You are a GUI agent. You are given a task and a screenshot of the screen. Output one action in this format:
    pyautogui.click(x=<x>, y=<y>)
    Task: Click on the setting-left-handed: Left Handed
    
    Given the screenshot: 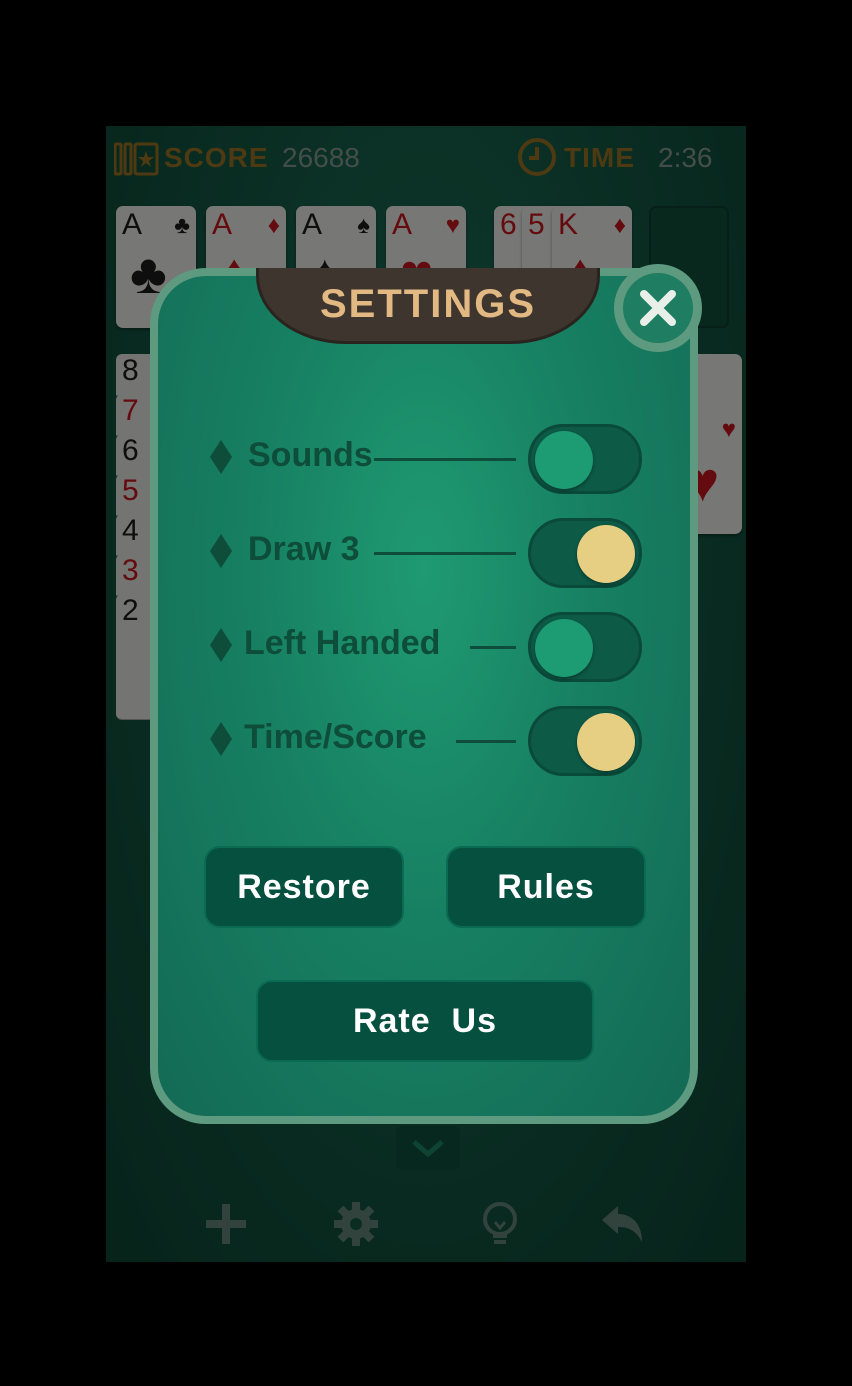 What is the action you would take?
    pyautogui.click(x=432, y=647)
    